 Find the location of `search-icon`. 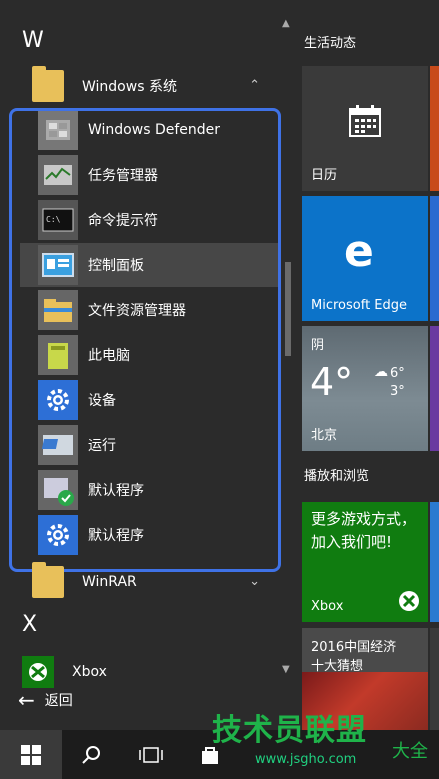

search-icon is located at coordinates (91, 754).